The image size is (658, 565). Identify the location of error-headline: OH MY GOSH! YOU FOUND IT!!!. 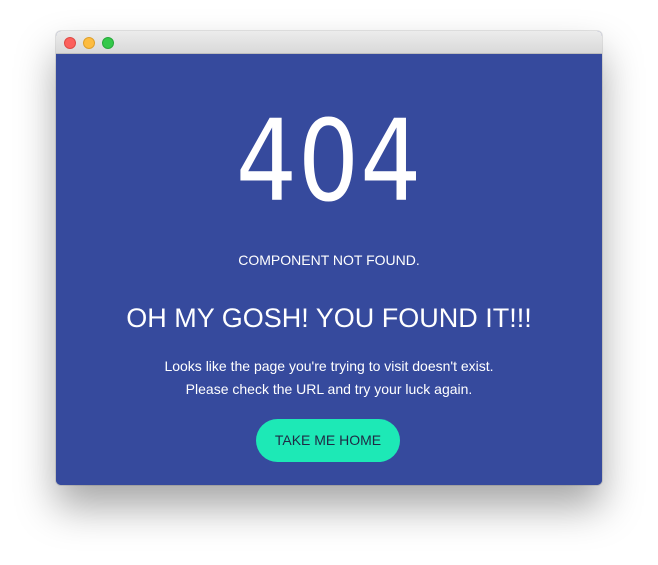
(329, 318).